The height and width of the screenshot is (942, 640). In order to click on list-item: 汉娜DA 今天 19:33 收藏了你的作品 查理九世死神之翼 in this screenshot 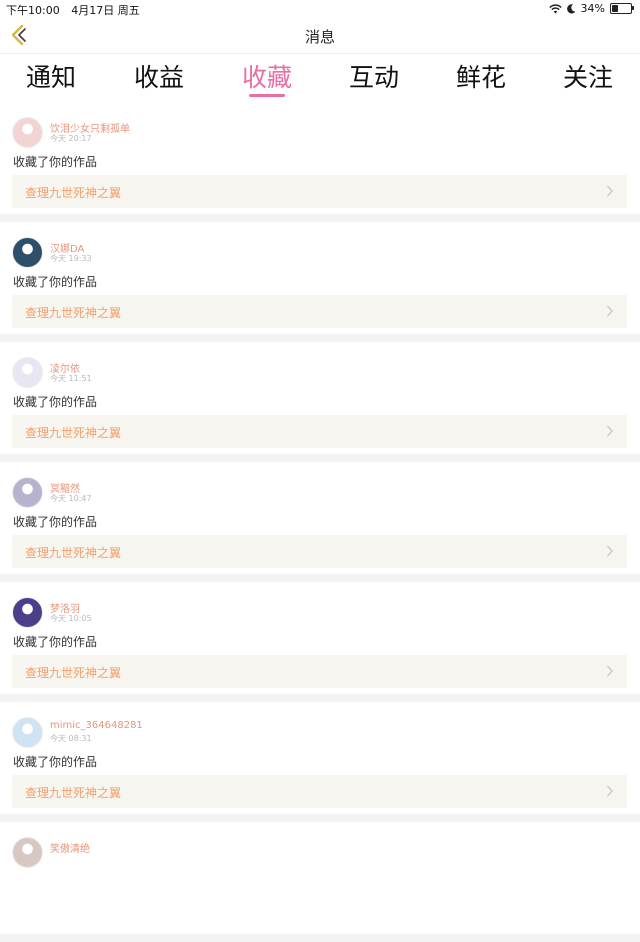, I will do `click(320, 278)`.